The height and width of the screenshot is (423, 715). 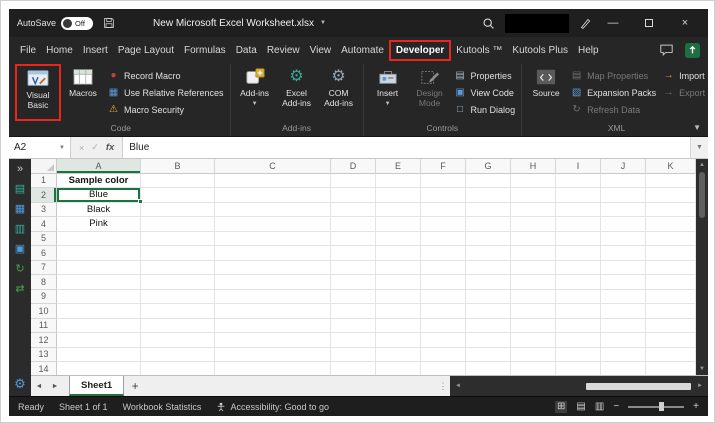 I want to click on zoom-in-icon: +, so click(x=696, y=406).